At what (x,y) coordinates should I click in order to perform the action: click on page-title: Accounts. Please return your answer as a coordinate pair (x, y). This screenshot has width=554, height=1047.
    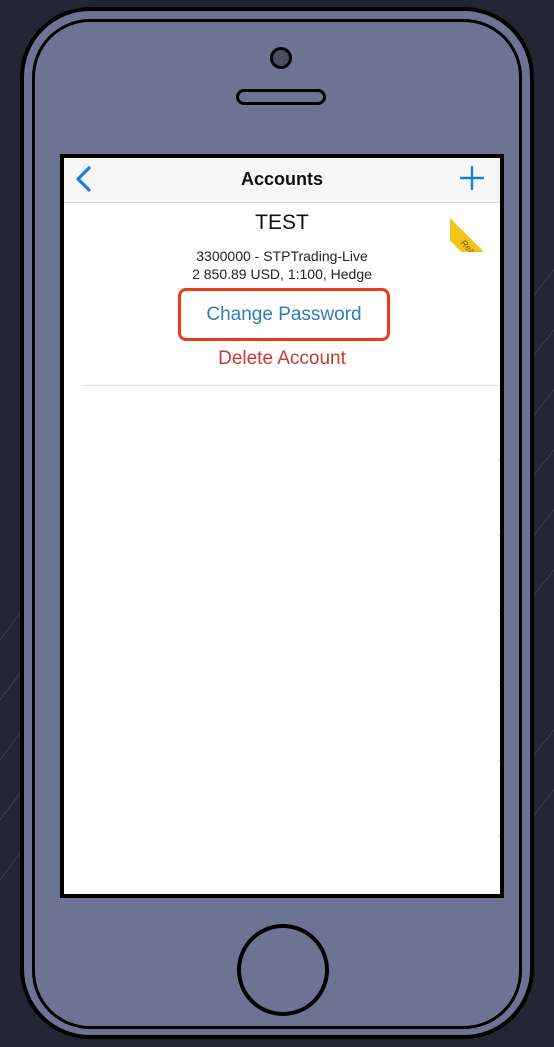
    Looking at the image, I should click on (281, 179).